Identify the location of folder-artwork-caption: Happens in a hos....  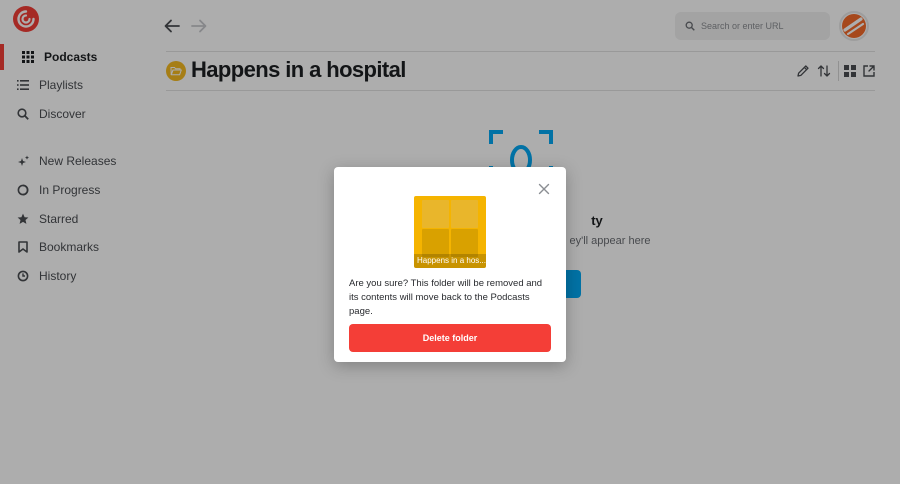
(450, 261).